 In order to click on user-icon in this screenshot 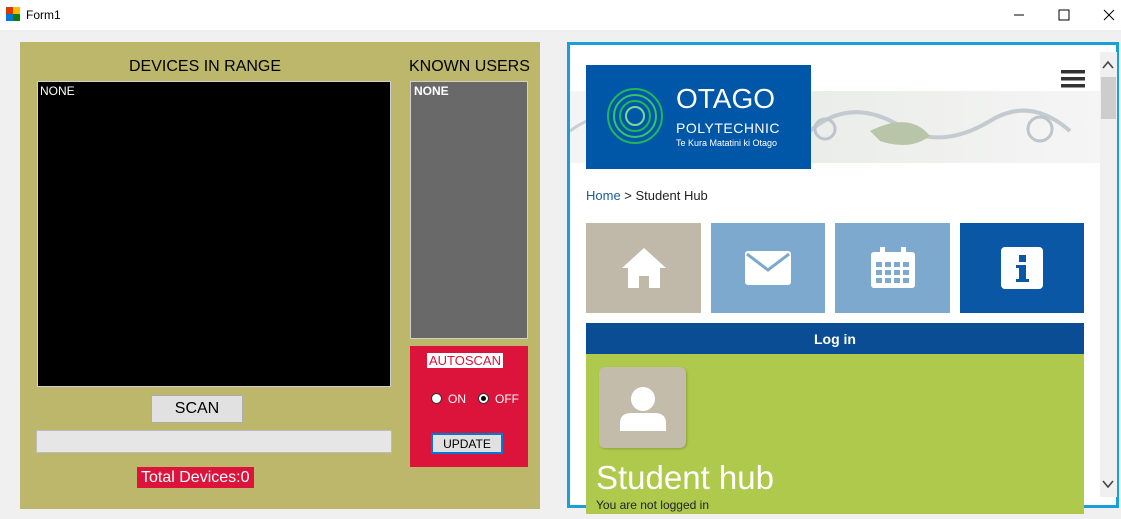, I will do `click(642, 408)`.